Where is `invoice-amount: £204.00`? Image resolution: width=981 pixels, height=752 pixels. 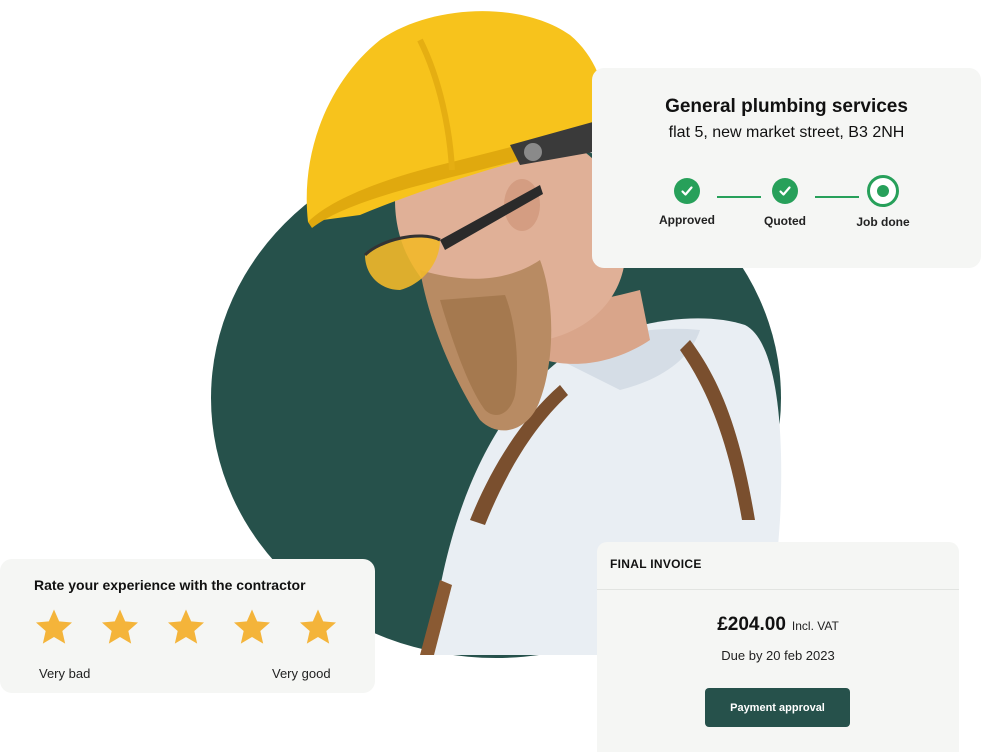 invoice-amount: £204.00 is located at coordinates (751, 624).